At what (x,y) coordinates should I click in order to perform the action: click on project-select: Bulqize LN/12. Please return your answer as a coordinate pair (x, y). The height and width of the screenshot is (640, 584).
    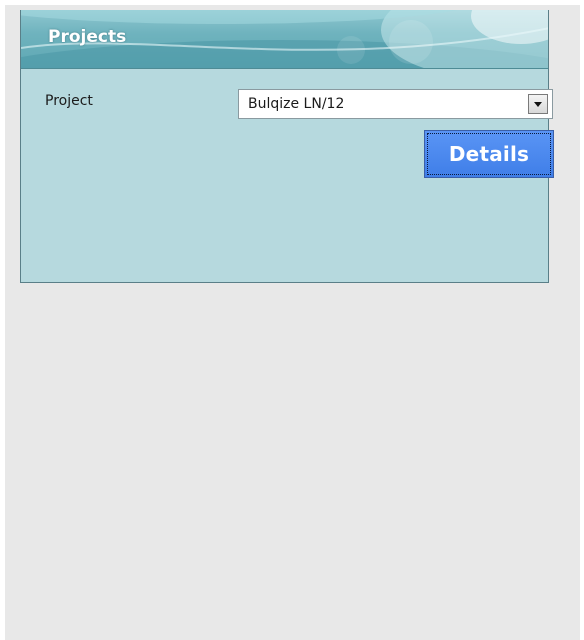
    Looking at the image, I should click on (395, 104).